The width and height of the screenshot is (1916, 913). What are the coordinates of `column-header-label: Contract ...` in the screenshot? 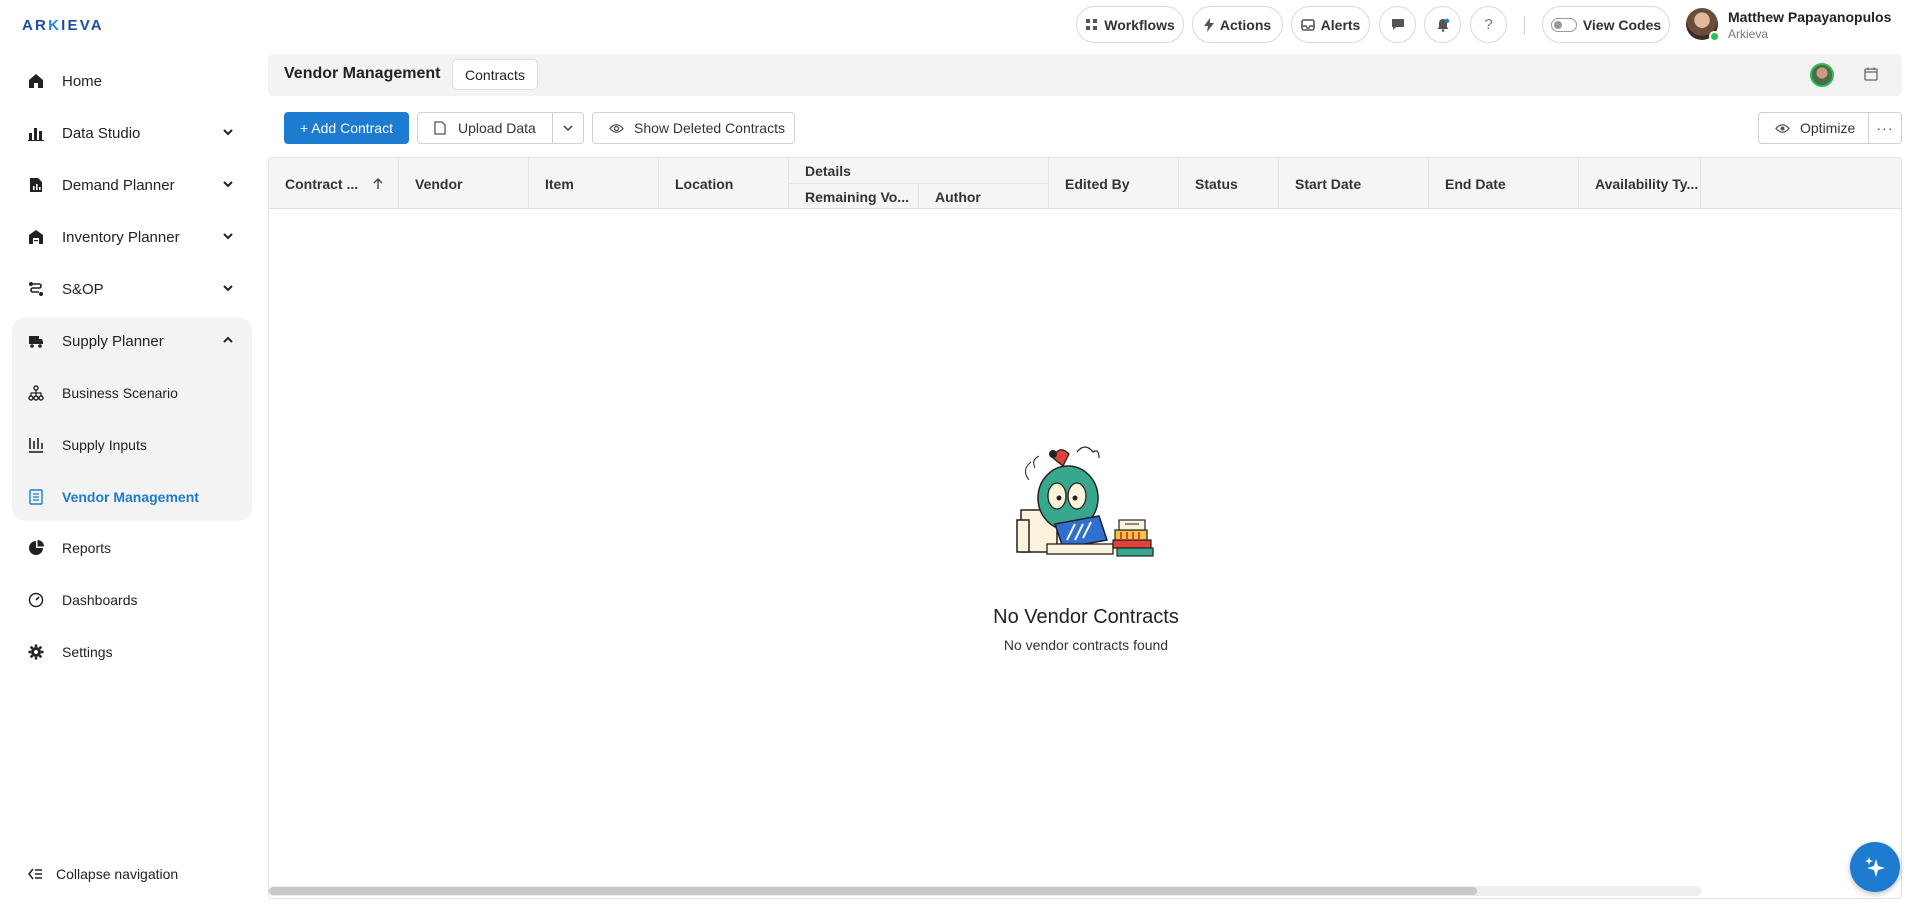 It's located at (322, 183).